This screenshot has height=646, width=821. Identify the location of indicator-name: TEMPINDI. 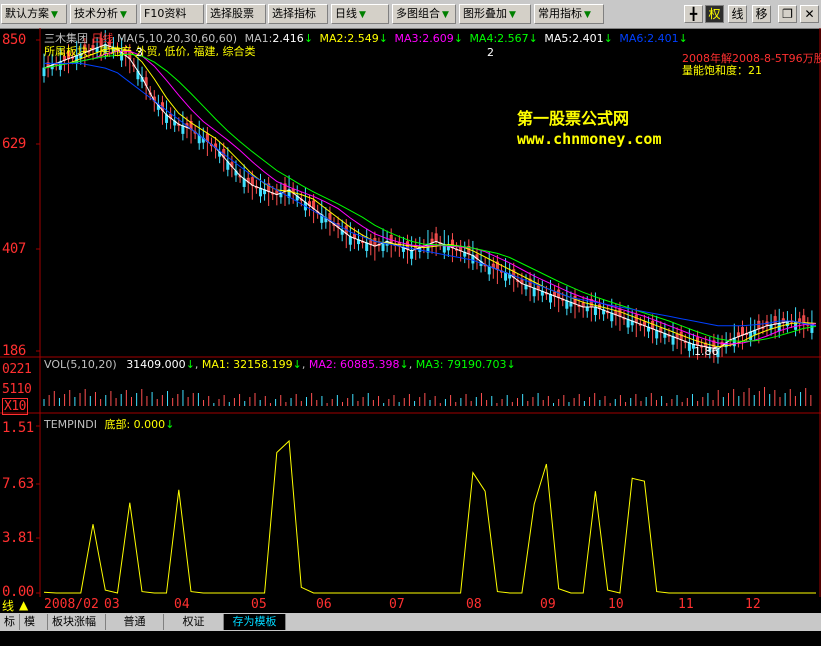
(70, 424).